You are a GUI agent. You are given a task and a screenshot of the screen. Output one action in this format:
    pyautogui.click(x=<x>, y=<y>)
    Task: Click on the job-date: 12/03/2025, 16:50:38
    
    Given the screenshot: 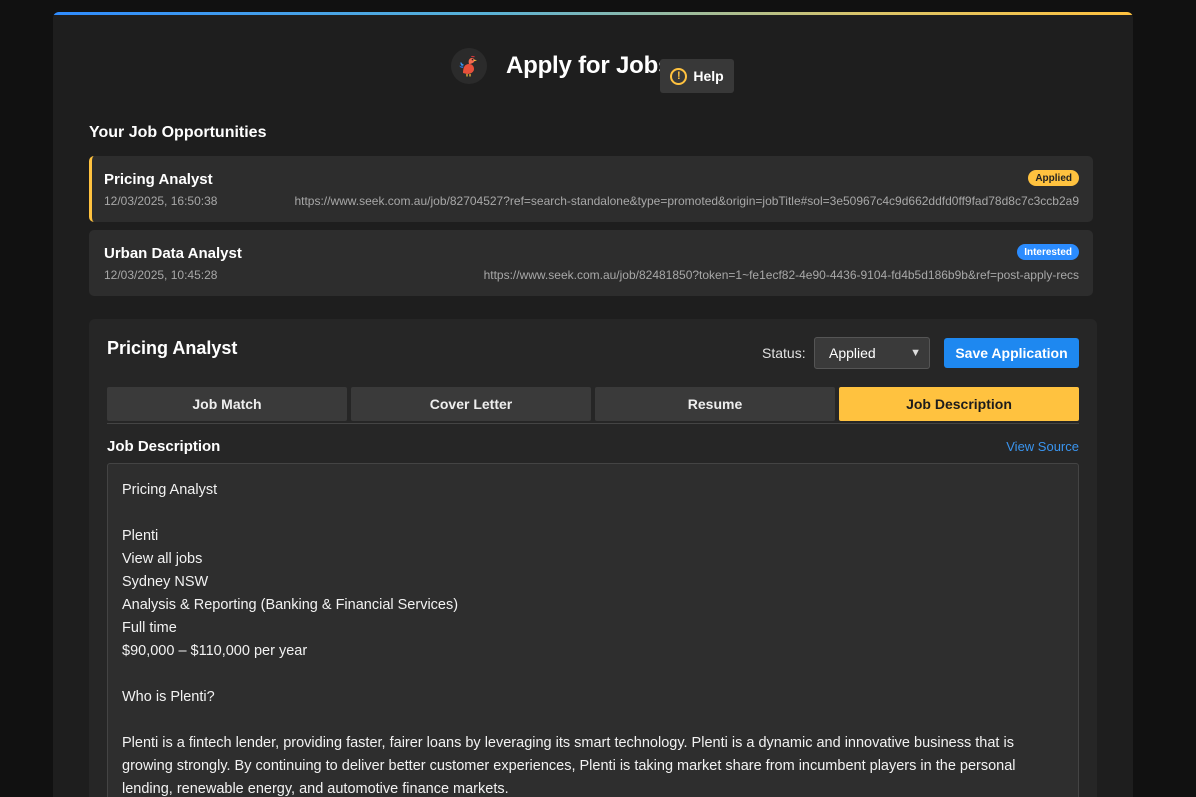 What is the action you would take?
    pyautogui.click(x=161, y=201)
    